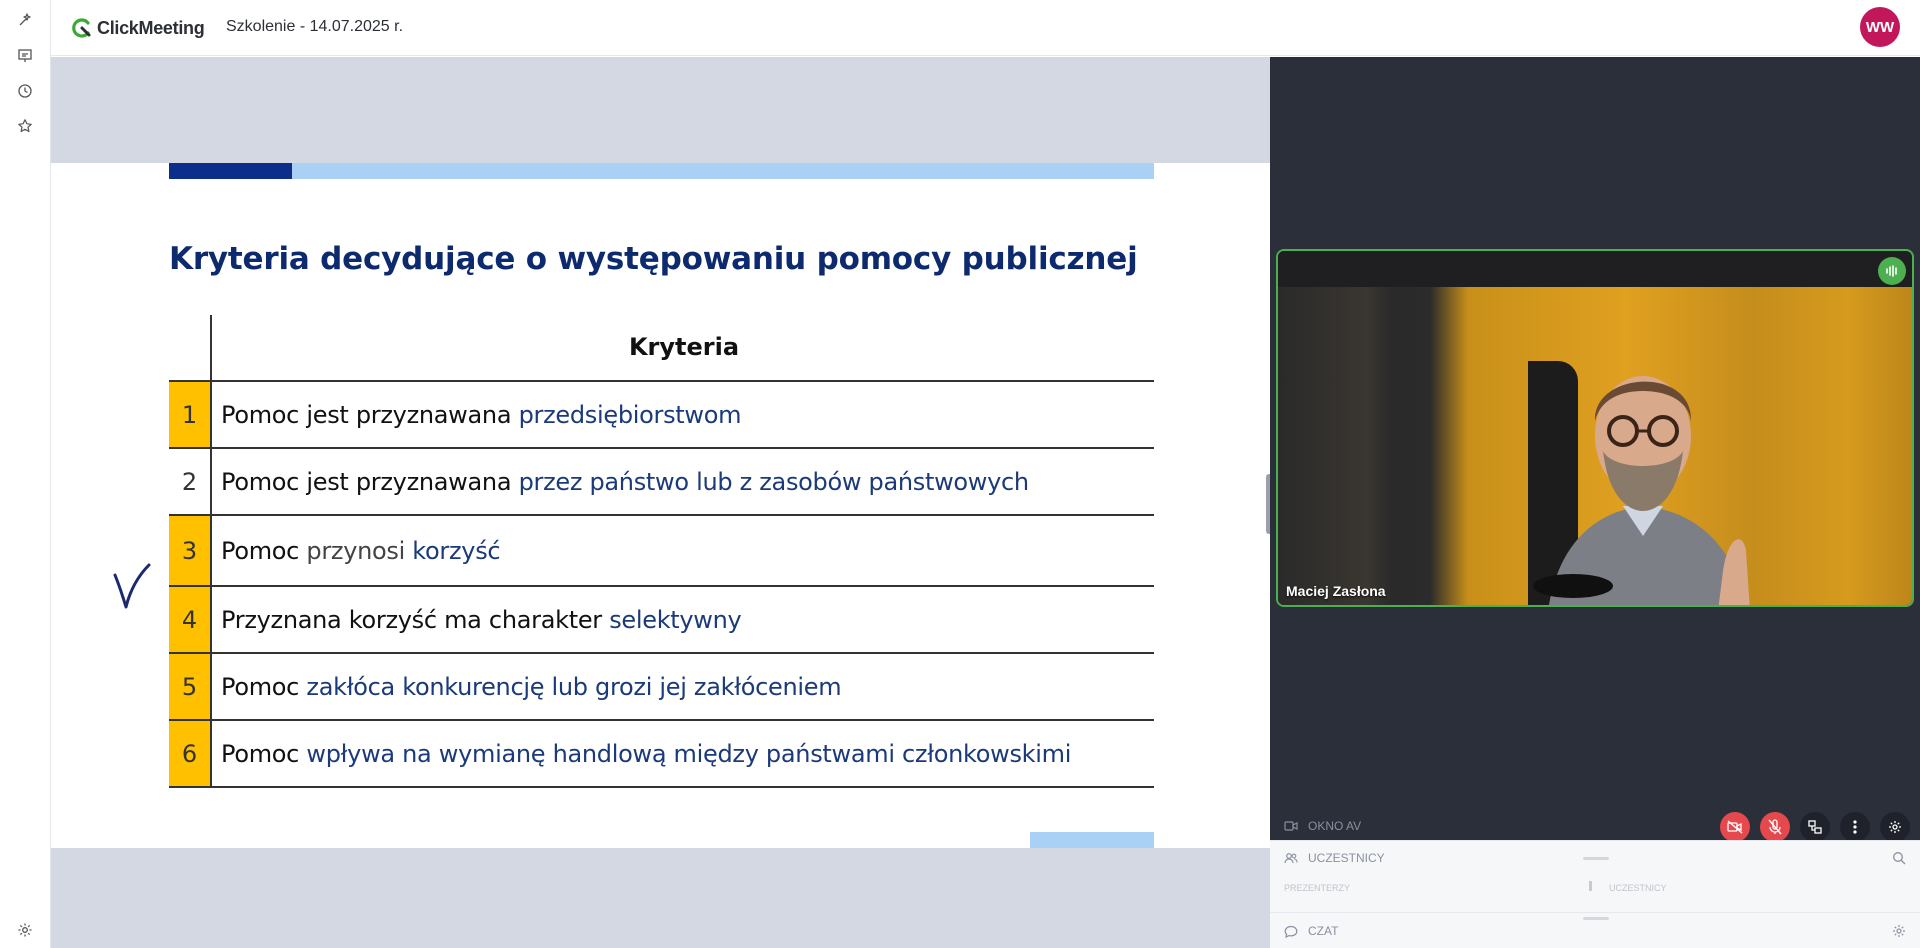 The image size is (1920, 948). What do you see at coordinates (1092, 840) in the screenshot?
I see `slide-accent-bar-bottom` at bounding box center [1092, 840].